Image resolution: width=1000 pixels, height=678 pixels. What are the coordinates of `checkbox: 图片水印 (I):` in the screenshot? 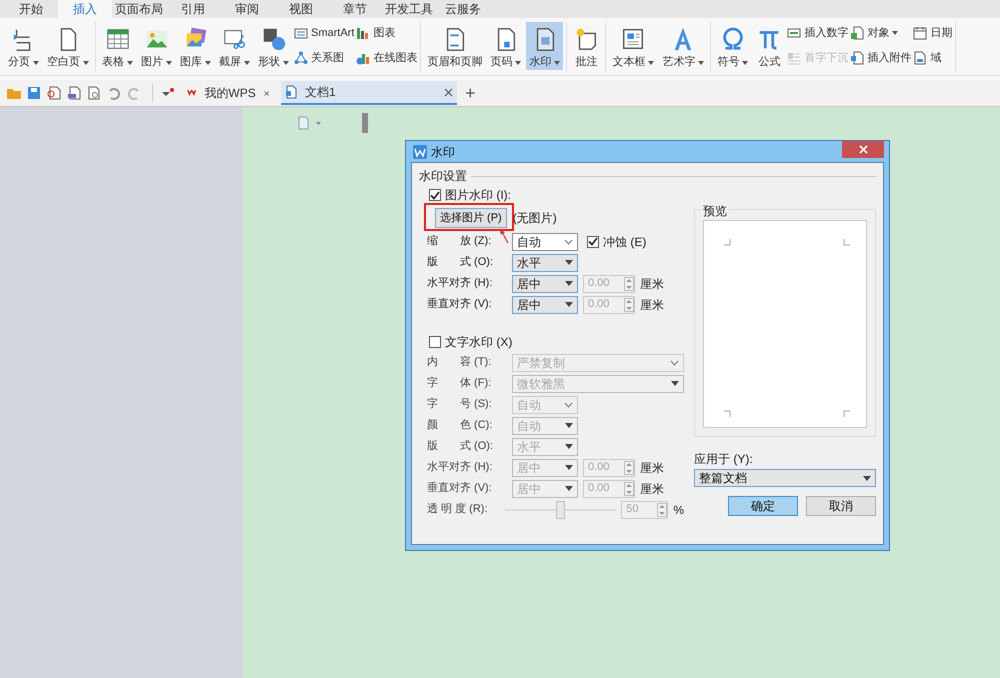 It's located at (556, 195).